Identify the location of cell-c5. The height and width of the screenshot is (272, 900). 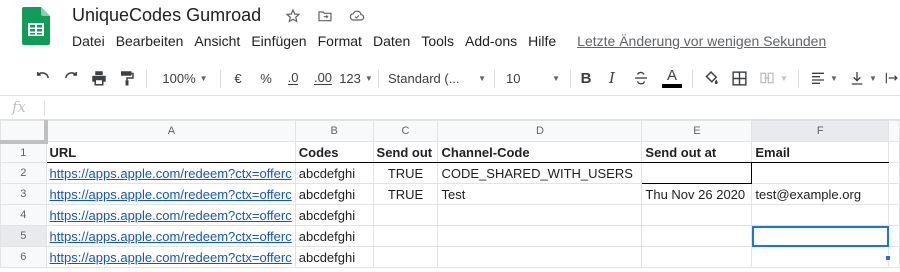
(405, 236).